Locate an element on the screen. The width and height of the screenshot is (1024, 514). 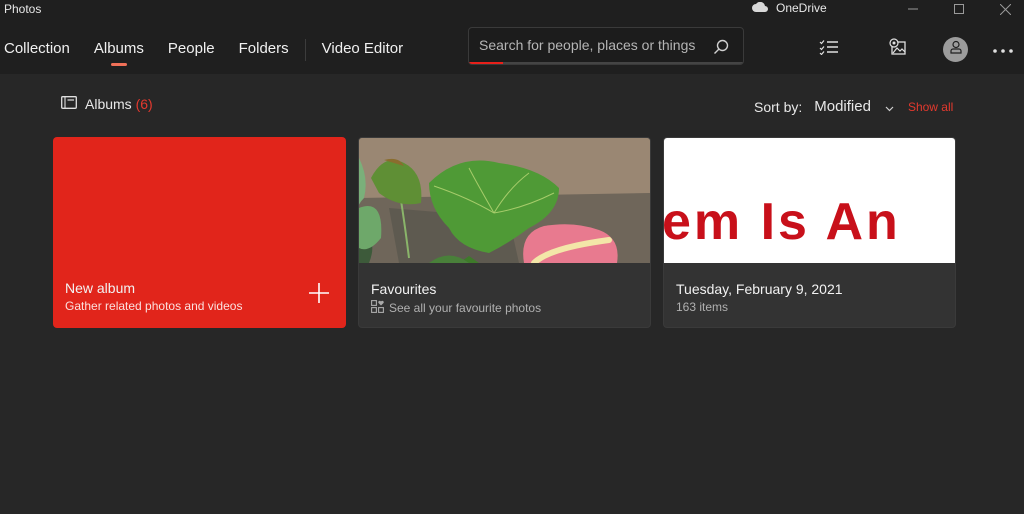
search-box is located at coordinates (606, 46).